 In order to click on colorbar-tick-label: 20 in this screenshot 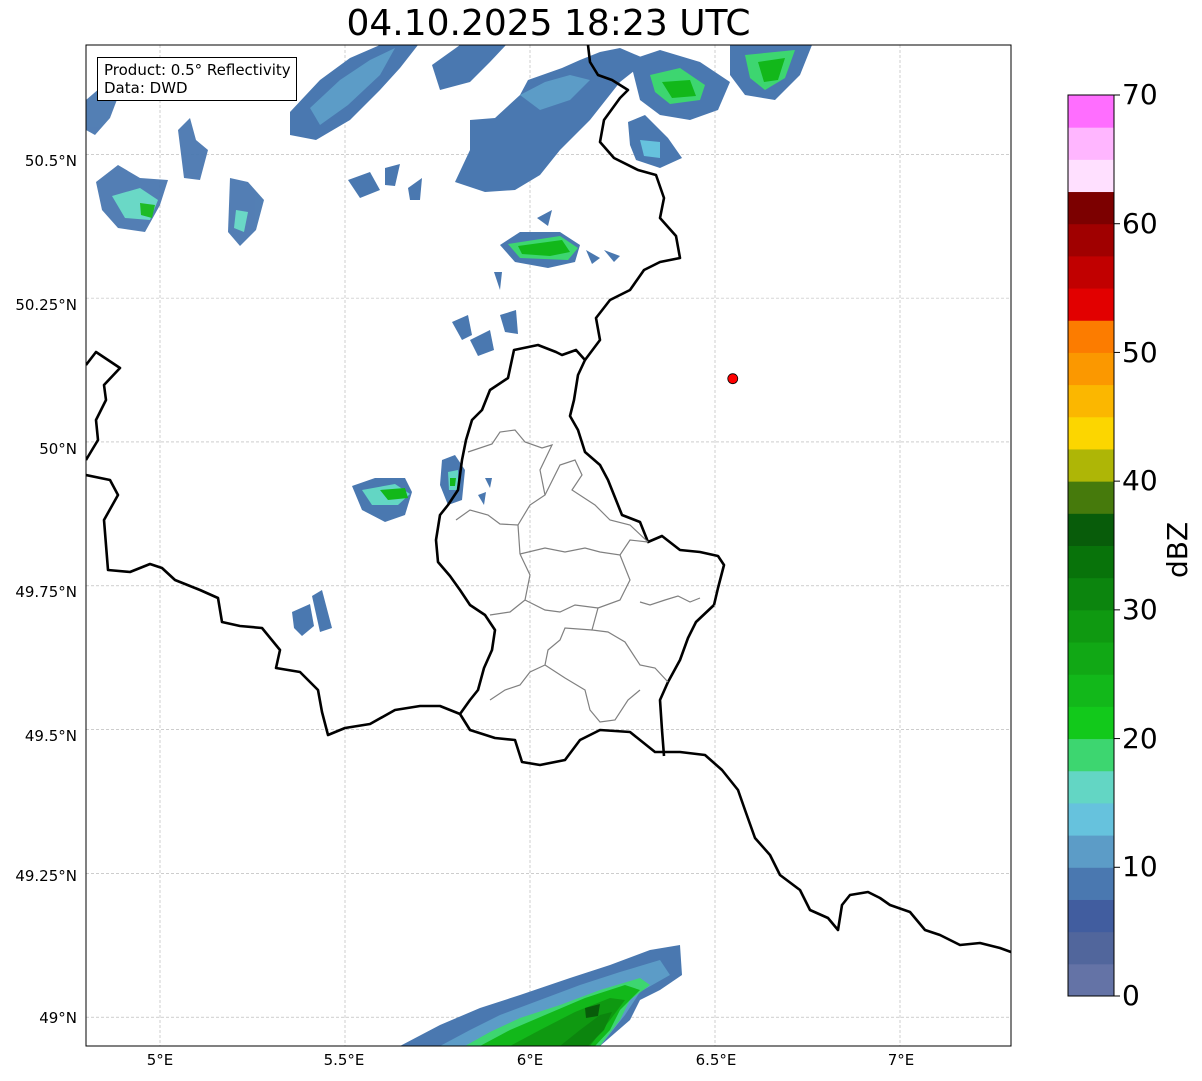, I will do `click(1140, 738)`.